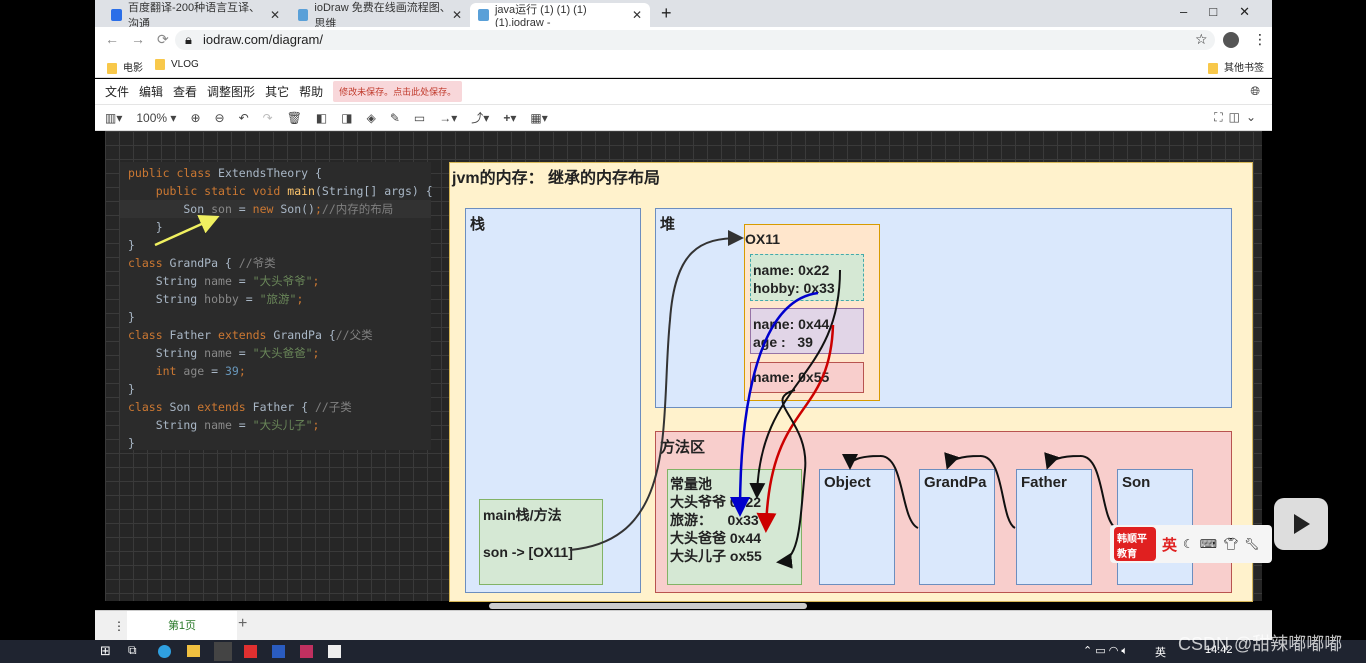 This screenshot has height=663, width=1366. I want to click on edge-icon, so click(164, 651).